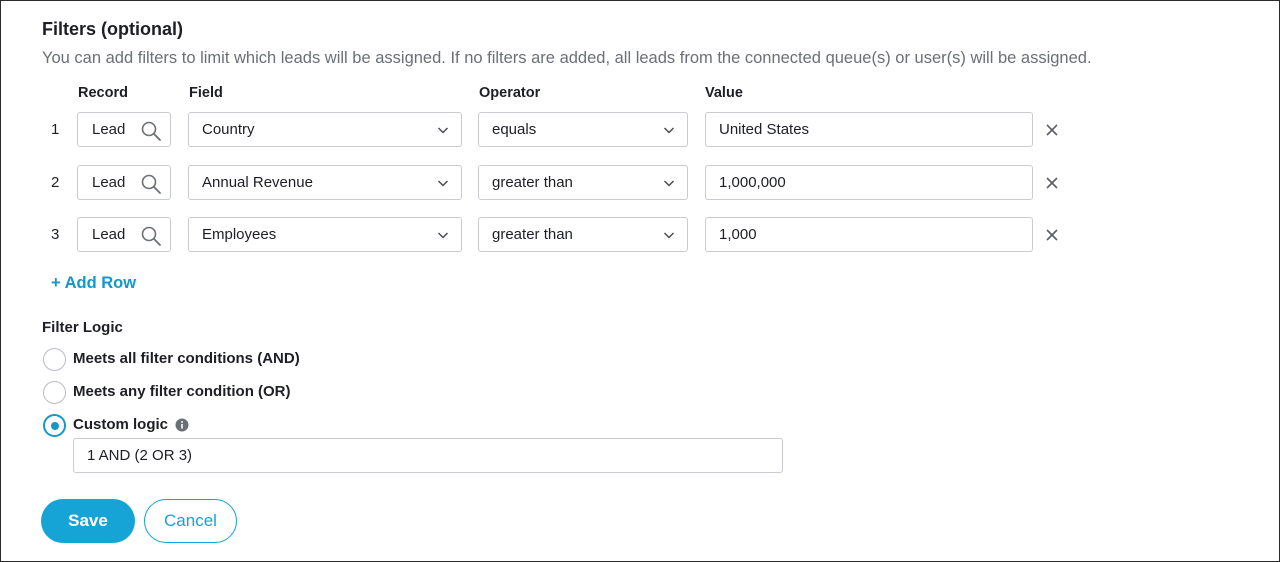 Image resolution: width=1280 pixels, height=562 pixels. What do you see at coordinates (112, 29) in the screenshot?
I see `section-title: Filters (optional)` at bounding box center [112, 29].